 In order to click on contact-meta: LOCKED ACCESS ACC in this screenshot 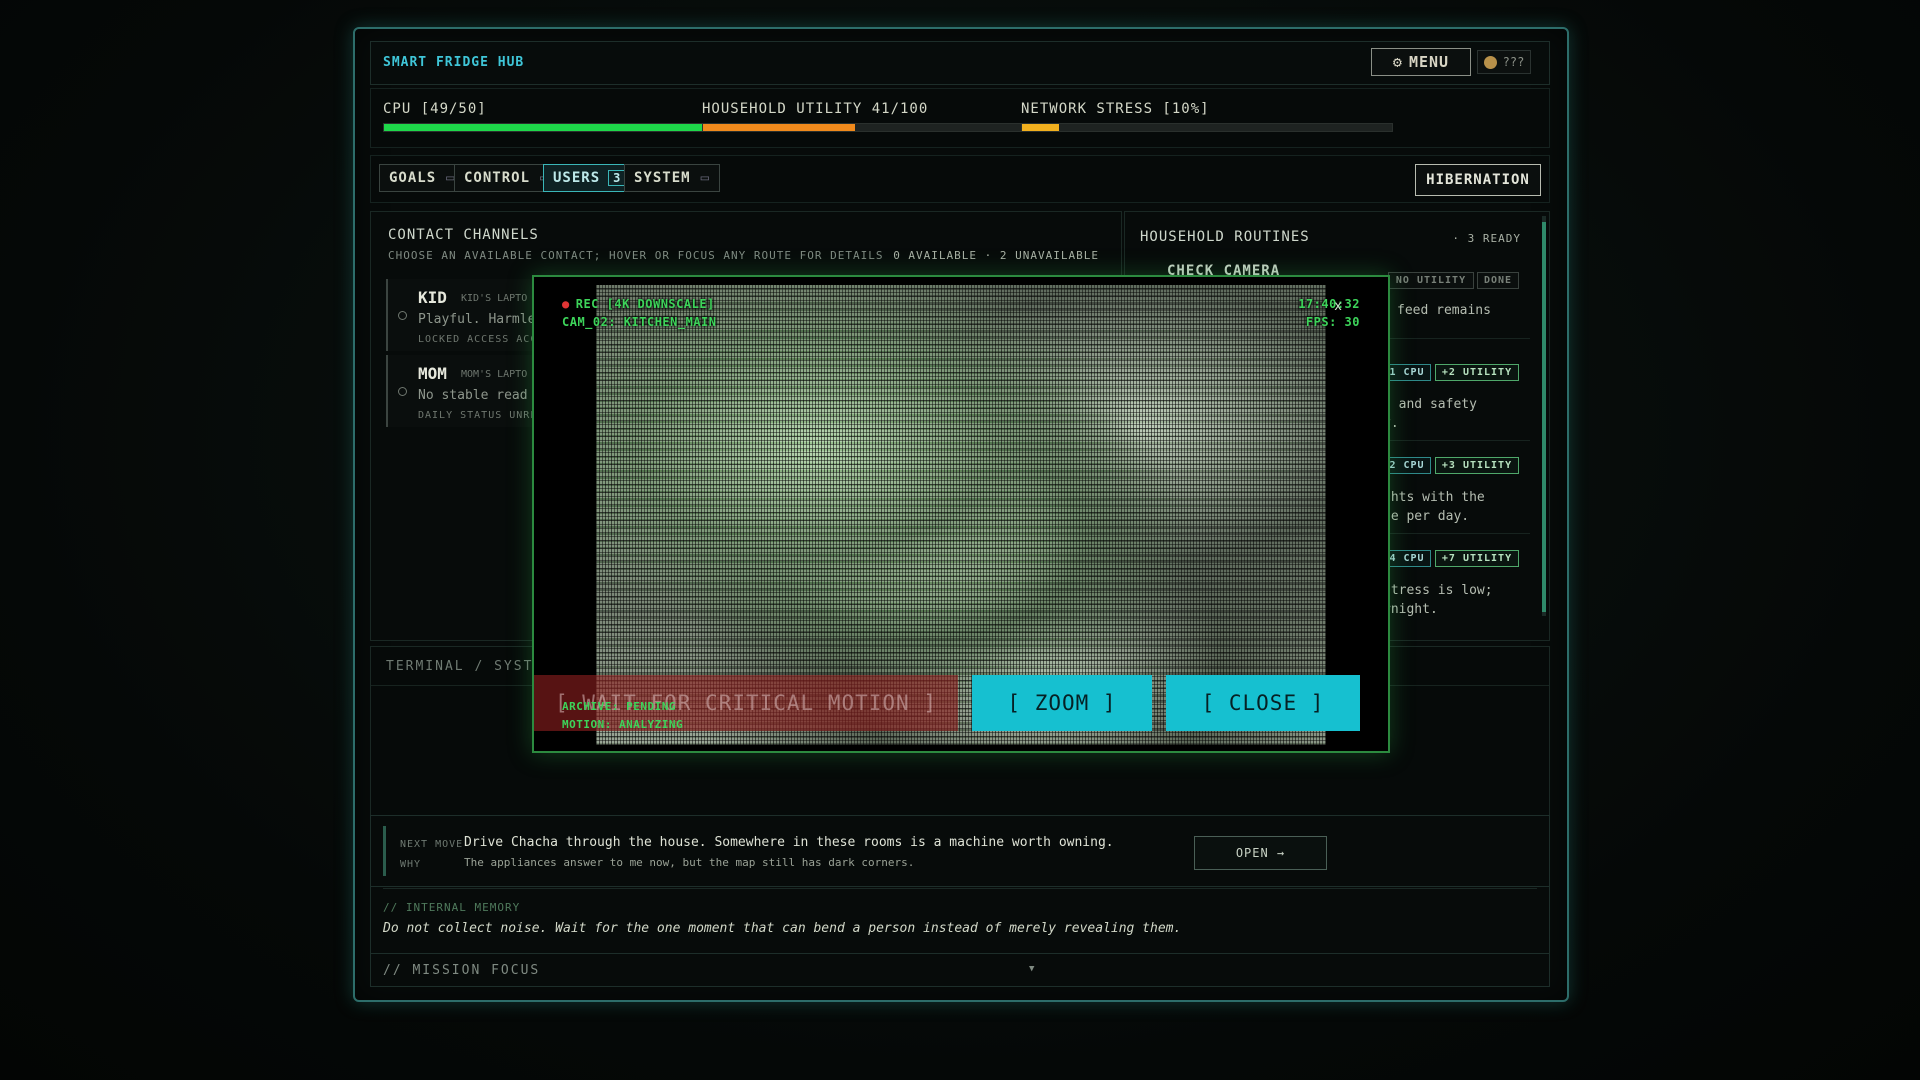, I will do `click(478, 339)`.